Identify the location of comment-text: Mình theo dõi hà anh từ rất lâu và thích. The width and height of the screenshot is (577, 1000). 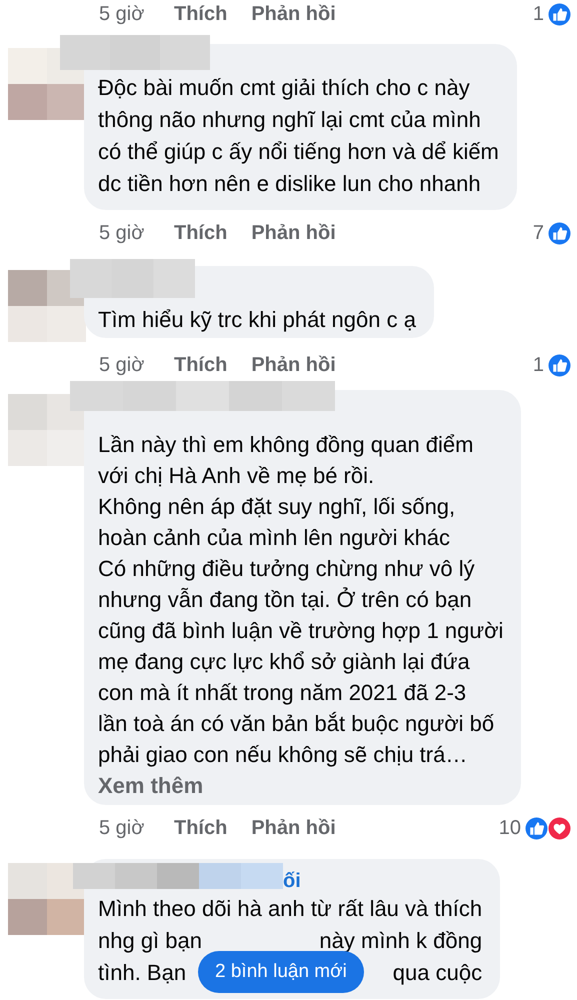
(290, 909).